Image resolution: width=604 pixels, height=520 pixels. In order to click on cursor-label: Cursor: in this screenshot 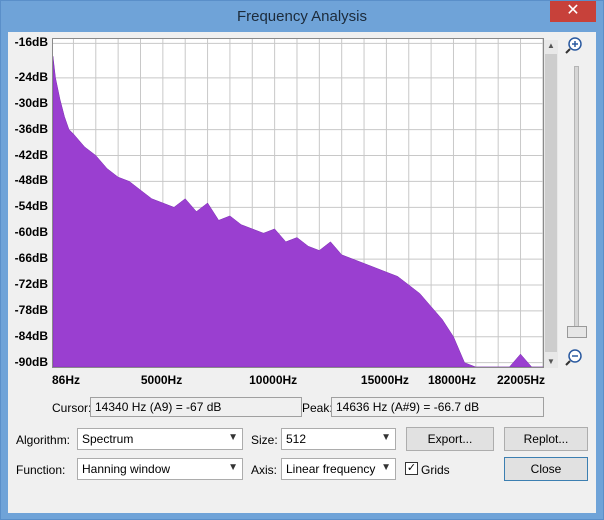, I will do `click(72, 408)`.